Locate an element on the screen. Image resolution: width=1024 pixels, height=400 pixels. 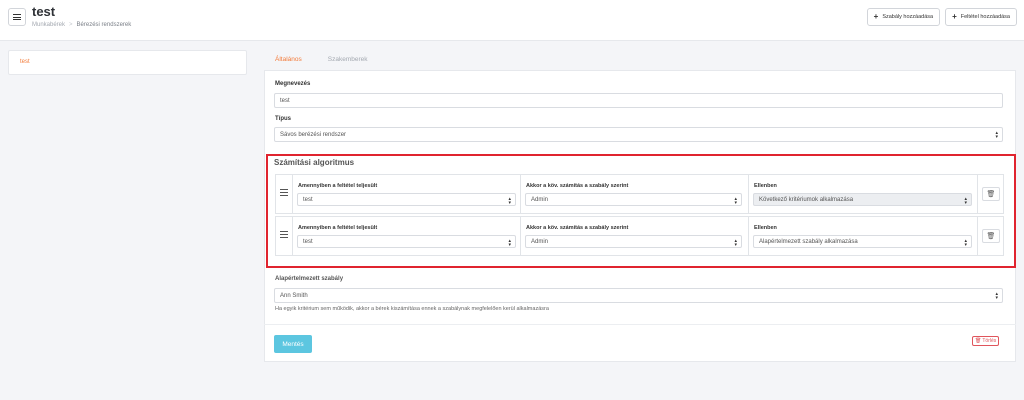
delete-button: 🗑 Törlés is located at coordinates (986, 341).